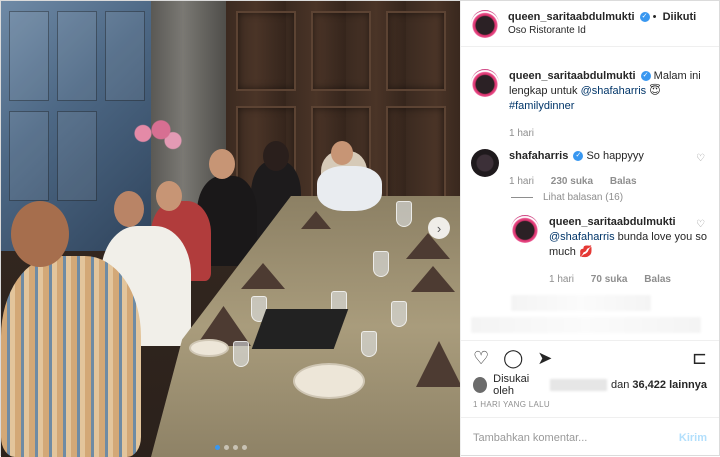 The image size is (720, 457). I want to click on caption-meta: 1 hari, so click(606, 133).